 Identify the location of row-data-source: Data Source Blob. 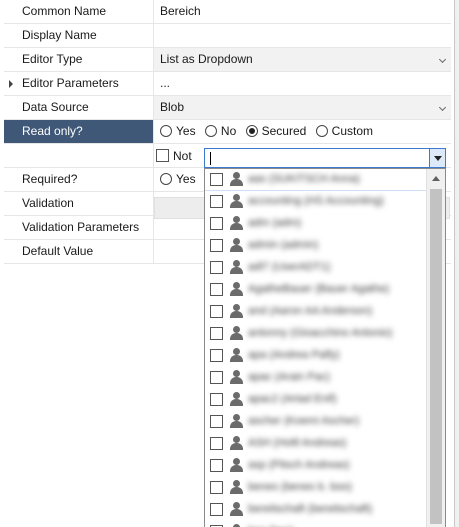
(227, 108).